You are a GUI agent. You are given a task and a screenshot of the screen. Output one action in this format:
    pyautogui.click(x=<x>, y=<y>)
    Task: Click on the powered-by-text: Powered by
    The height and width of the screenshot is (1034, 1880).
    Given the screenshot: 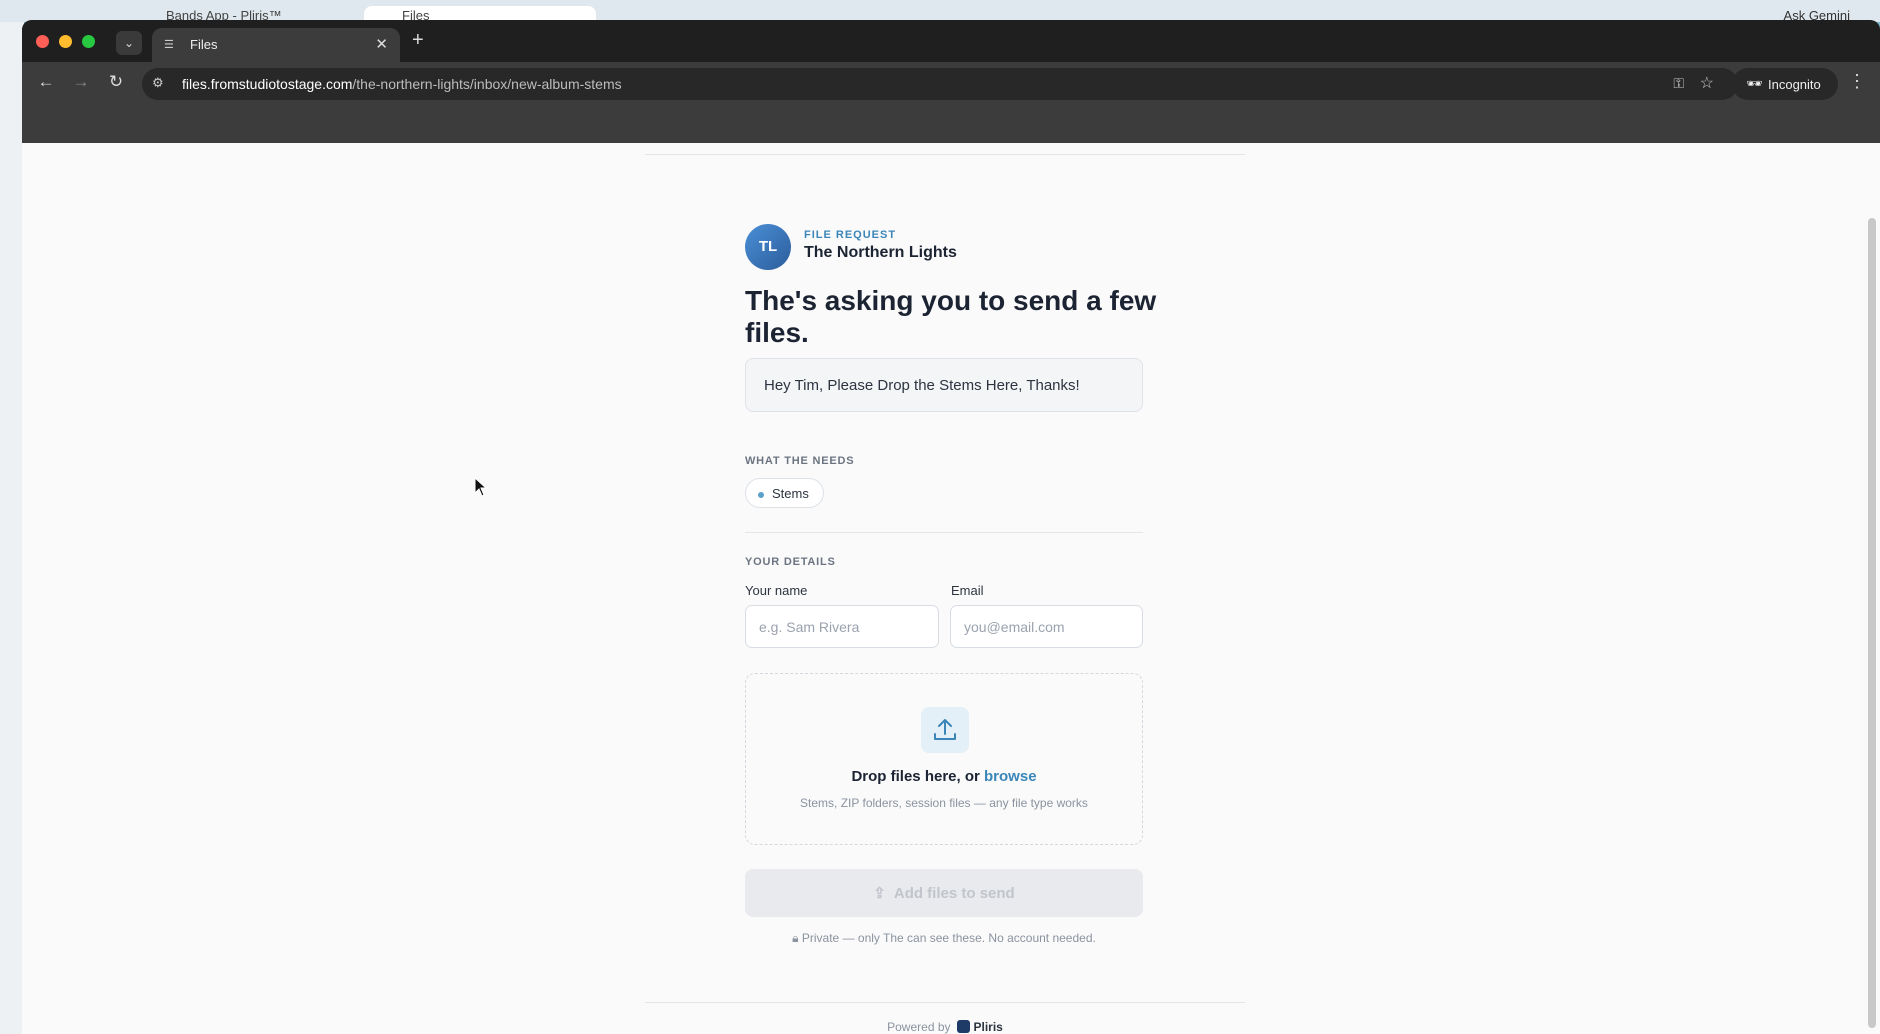 What is the action you would take?
    pyautogui.click(x=919, y=1027)
    